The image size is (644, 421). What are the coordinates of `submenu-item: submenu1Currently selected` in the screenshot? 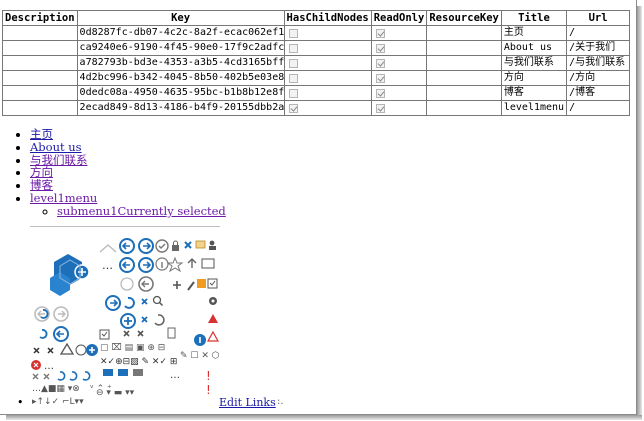 It's located at (141, 211).